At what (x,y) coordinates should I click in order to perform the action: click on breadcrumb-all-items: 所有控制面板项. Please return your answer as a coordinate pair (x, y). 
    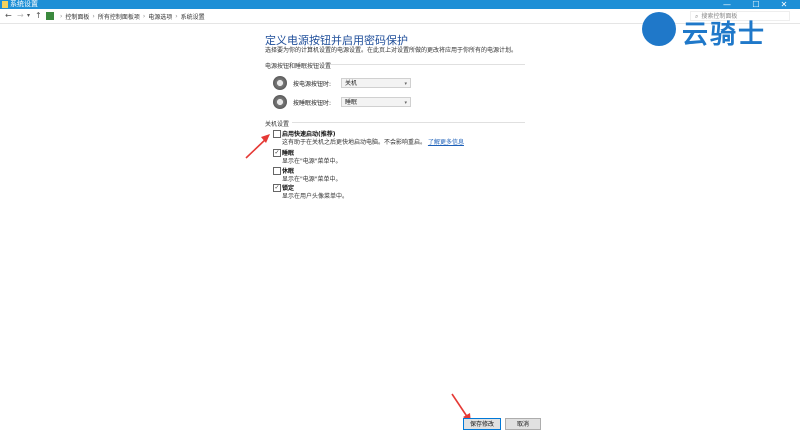
    Looking at the image, I should click on (119, 16).